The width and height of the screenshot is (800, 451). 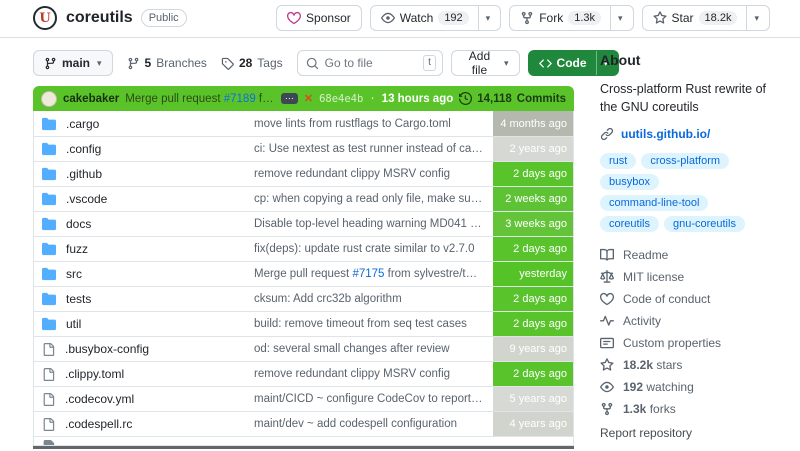 I want to click on file-name: .cargo, so click(x=82, y=124).